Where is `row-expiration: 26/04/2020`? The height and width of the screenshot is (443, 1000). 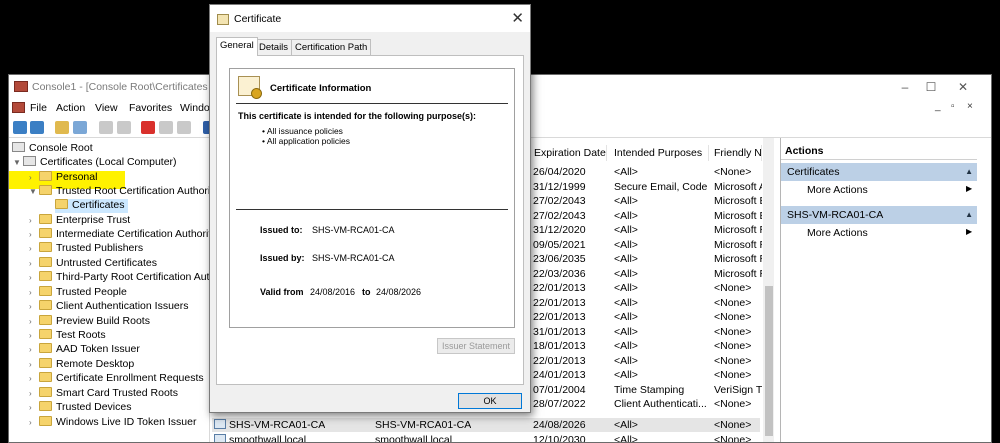 row-expiration: 26/04/2020 is located at coordinates (559, 173).